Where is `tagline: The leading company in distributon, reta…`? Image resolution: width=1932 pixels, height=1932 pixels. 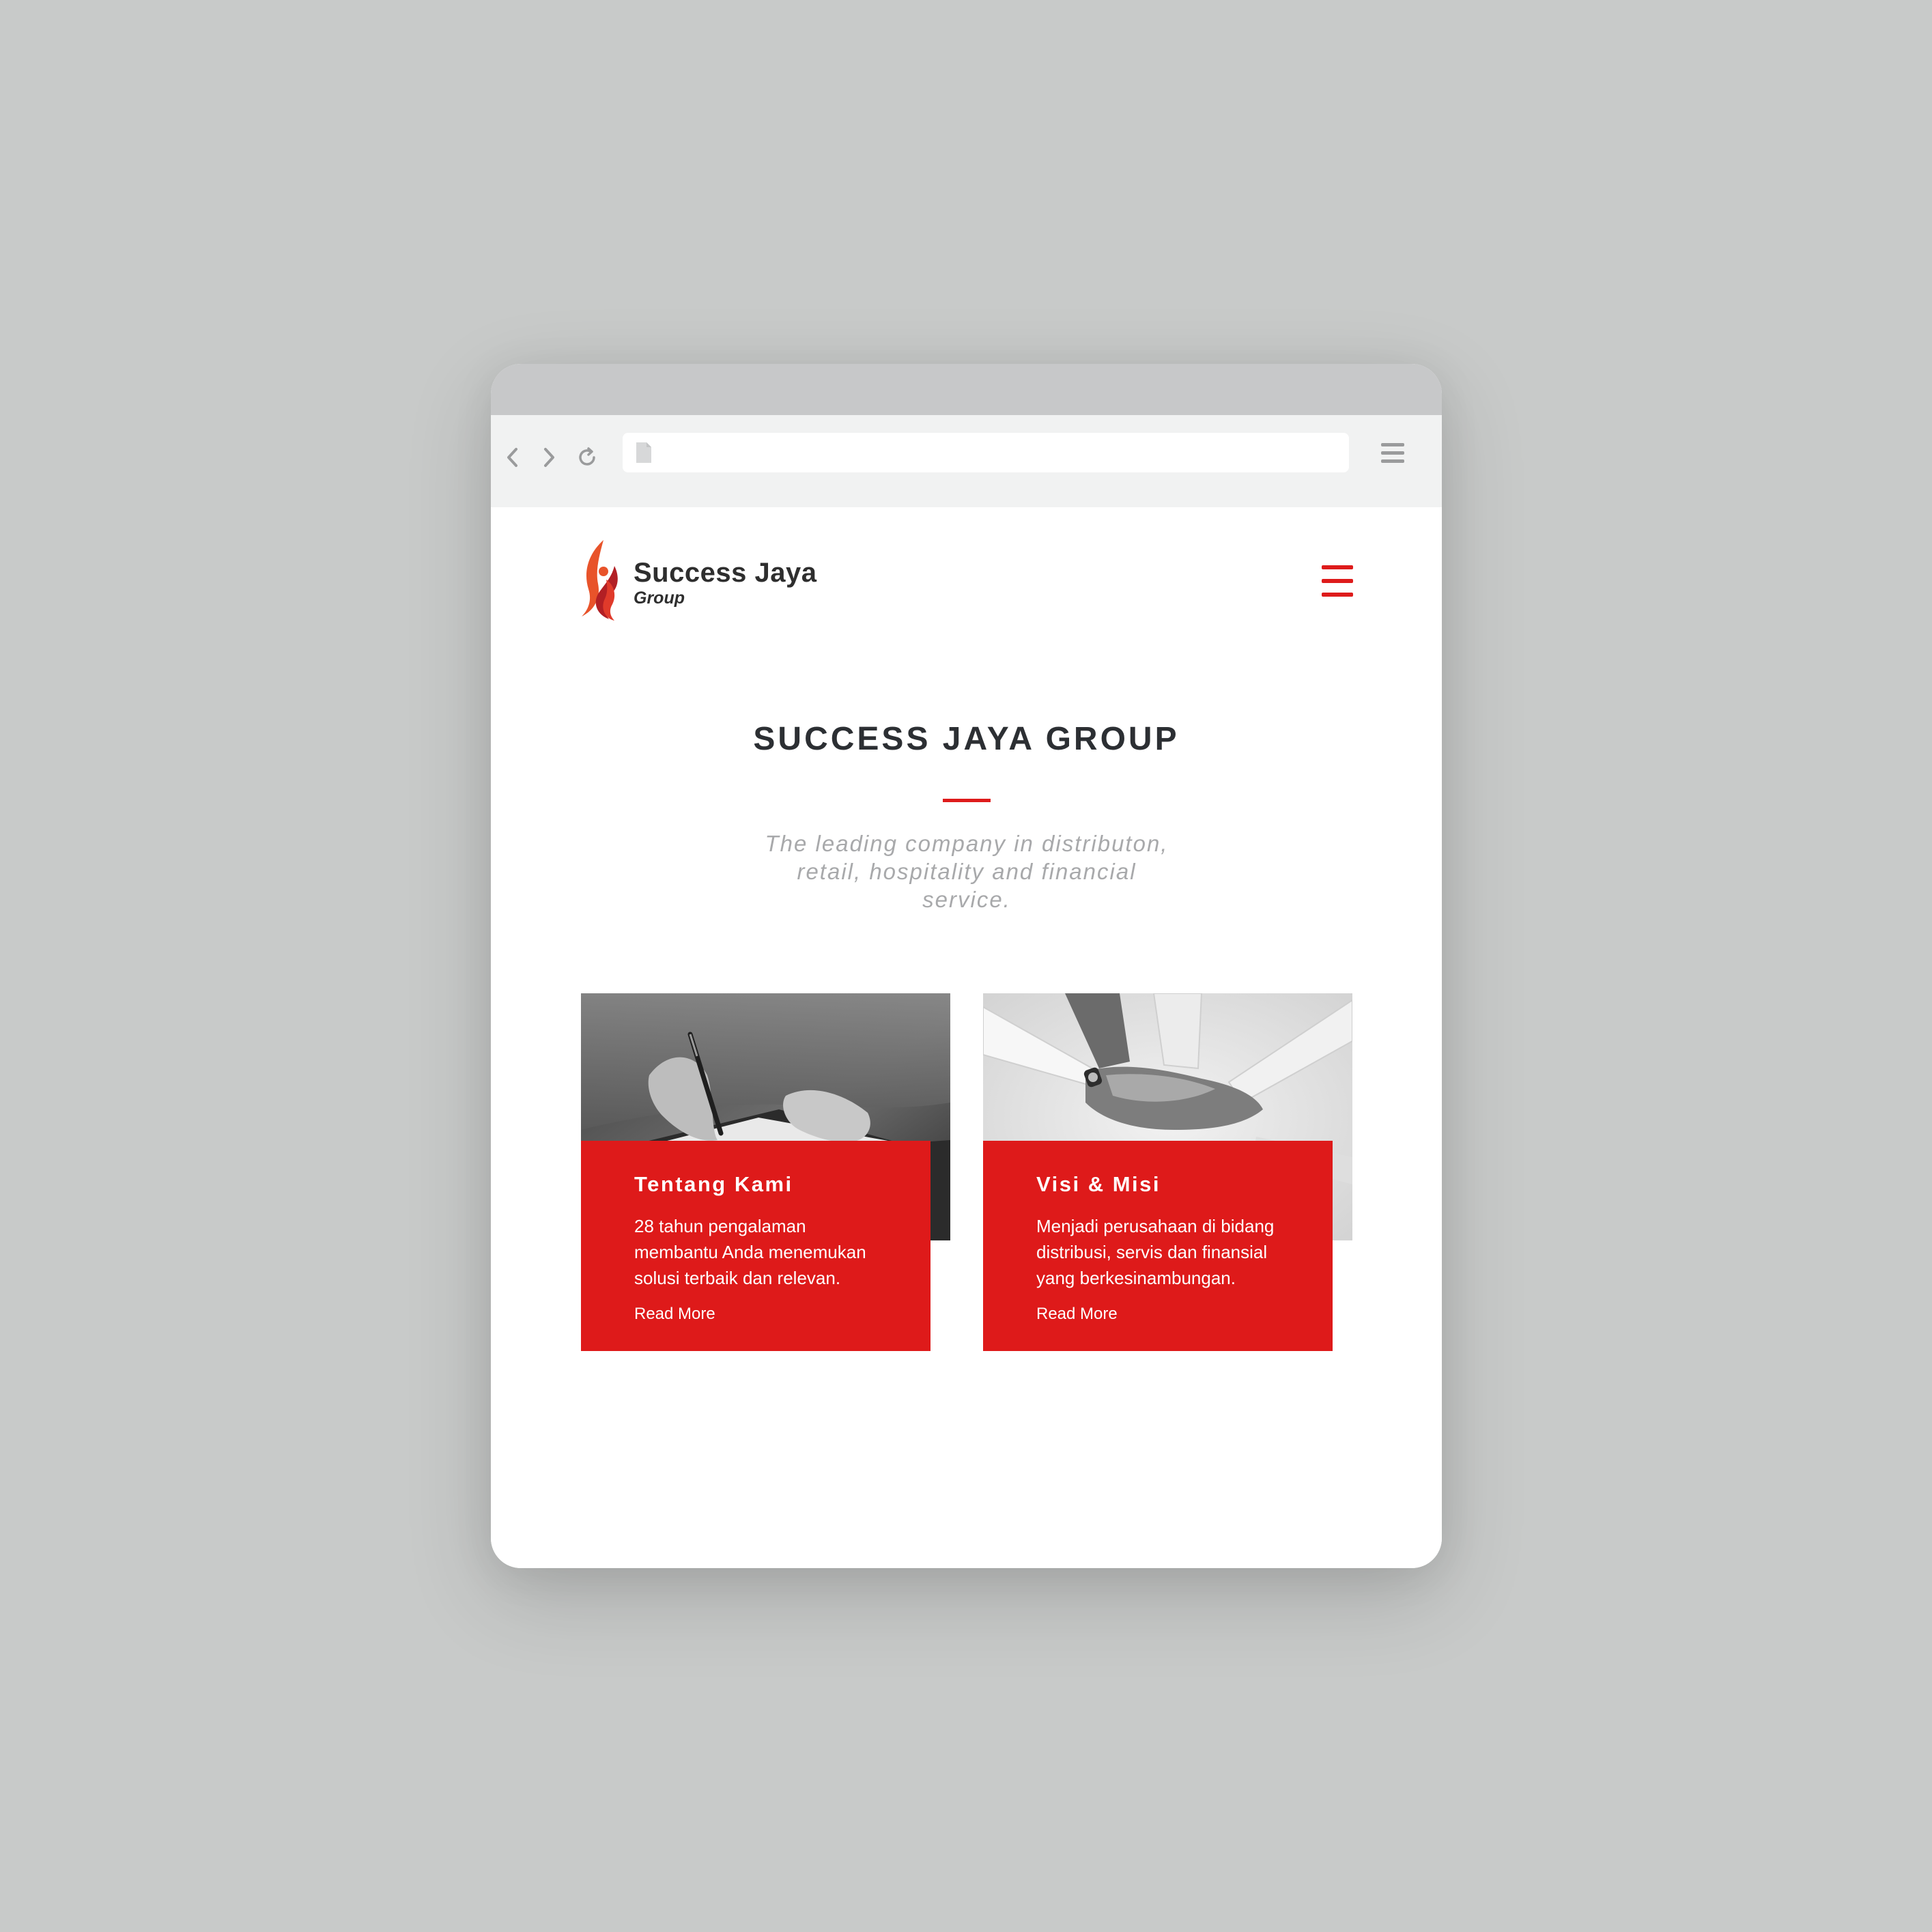 tagline: The leading company in distributon, reta… is located at coordinates (967, 871).